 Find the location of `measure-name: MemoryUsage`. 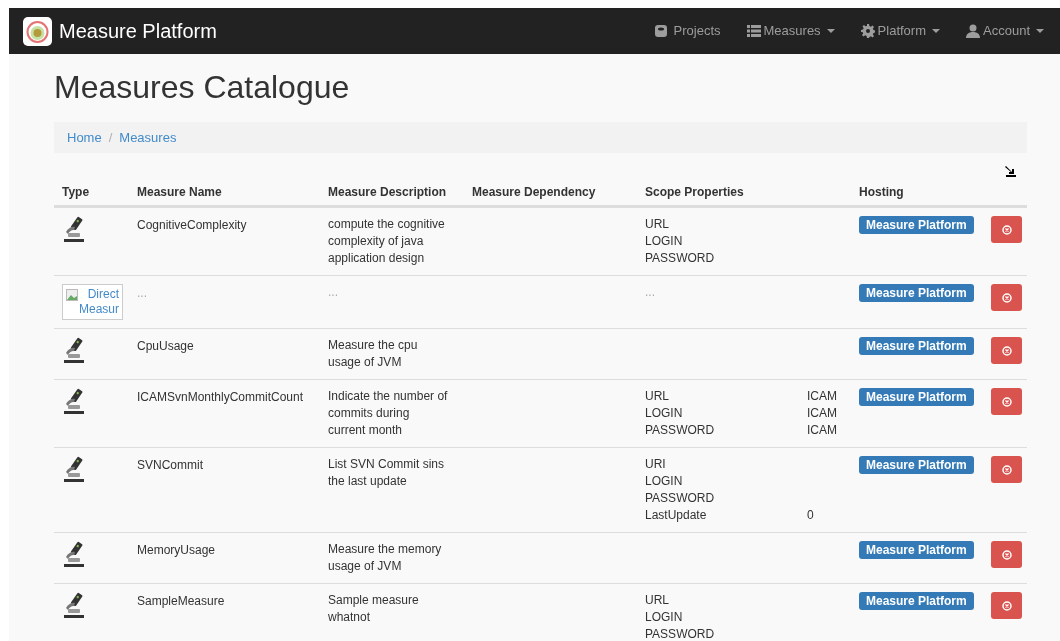

measure-name: MemoryUsage is located at coordinates (176, 550).